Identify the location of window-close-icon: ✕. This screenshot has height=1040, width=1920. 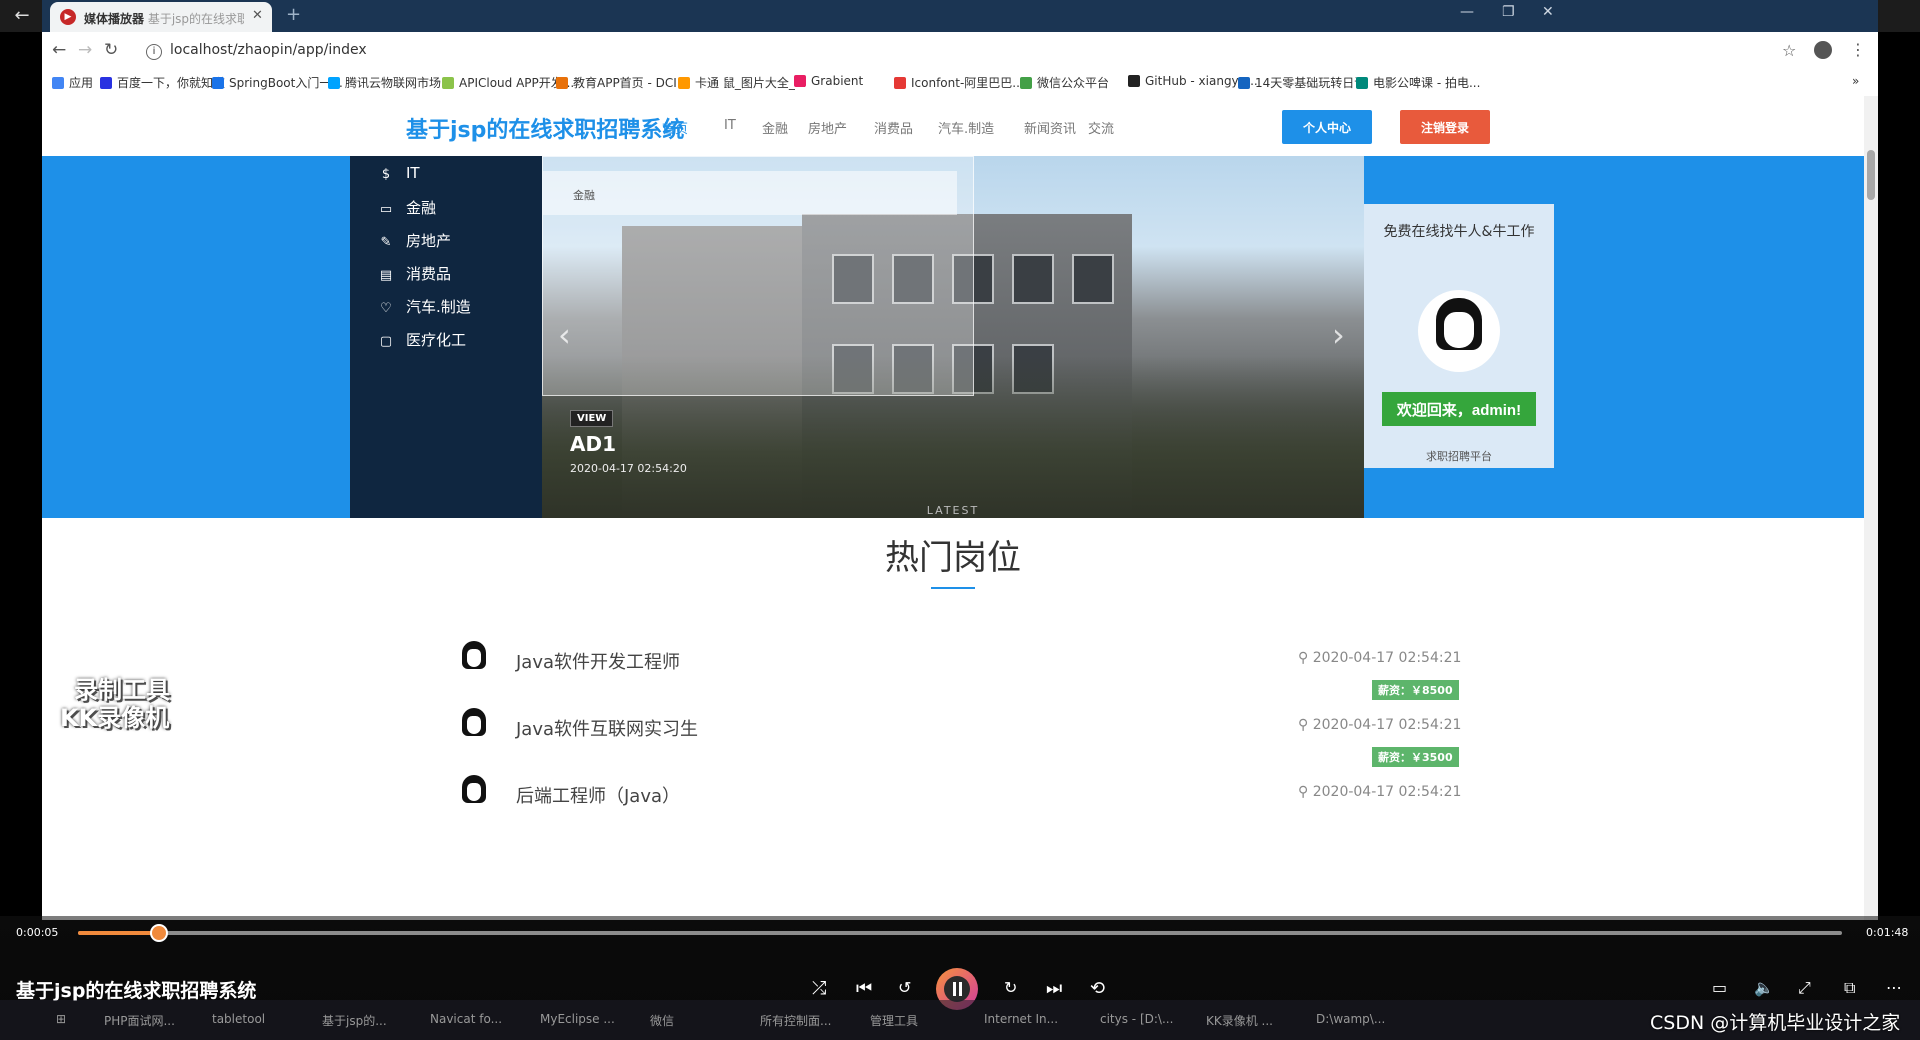
(1548, 12).